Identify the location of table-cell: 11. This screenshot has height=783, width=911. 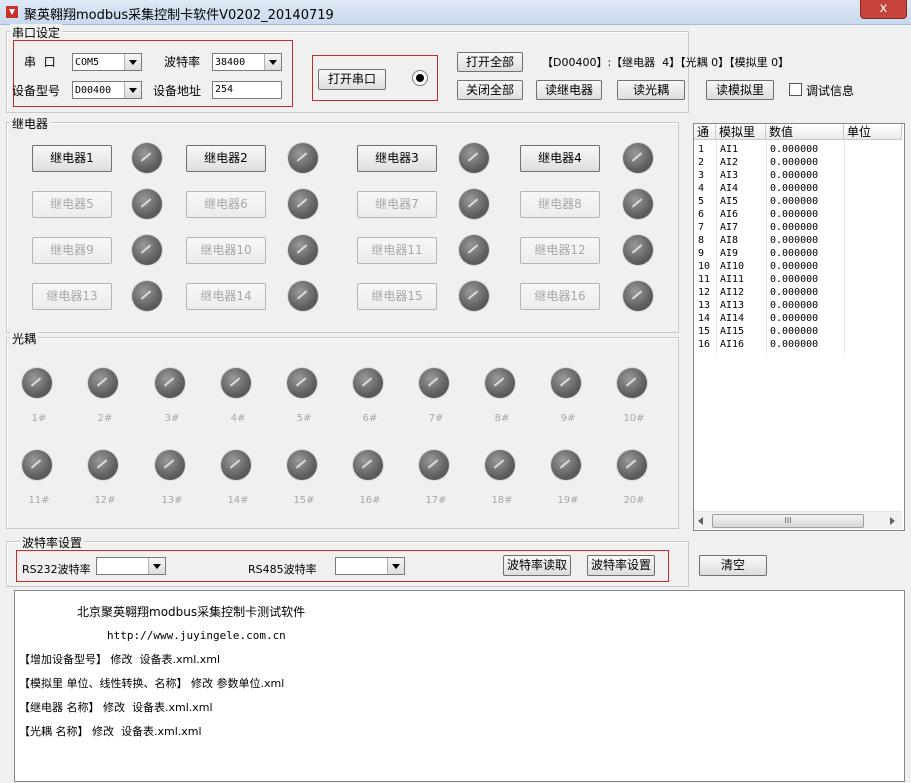
(704, 279).